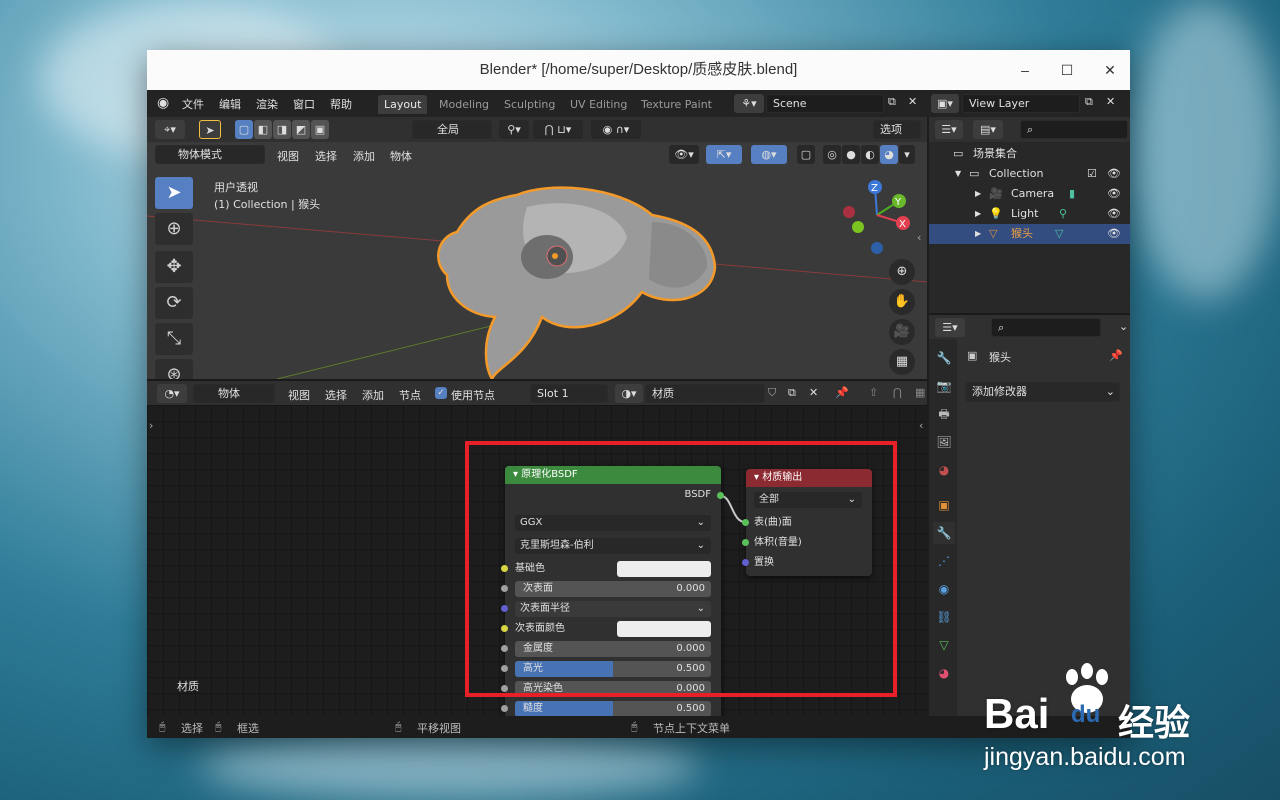  What do you see at coordinates (806, 154) in the screenshot?
I see `xray-icon: ▢` at bounding box center [806, 154].